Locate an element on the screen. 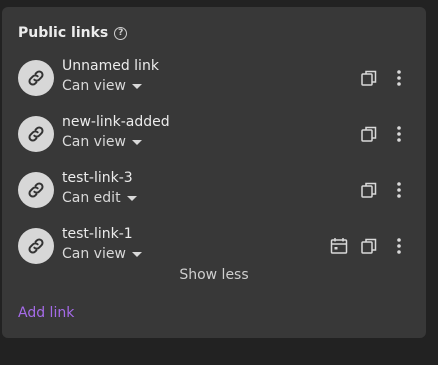 The width and height of the screenshot is (438, 365). panel-header: Public links ? is located at coordinates (73, 33).